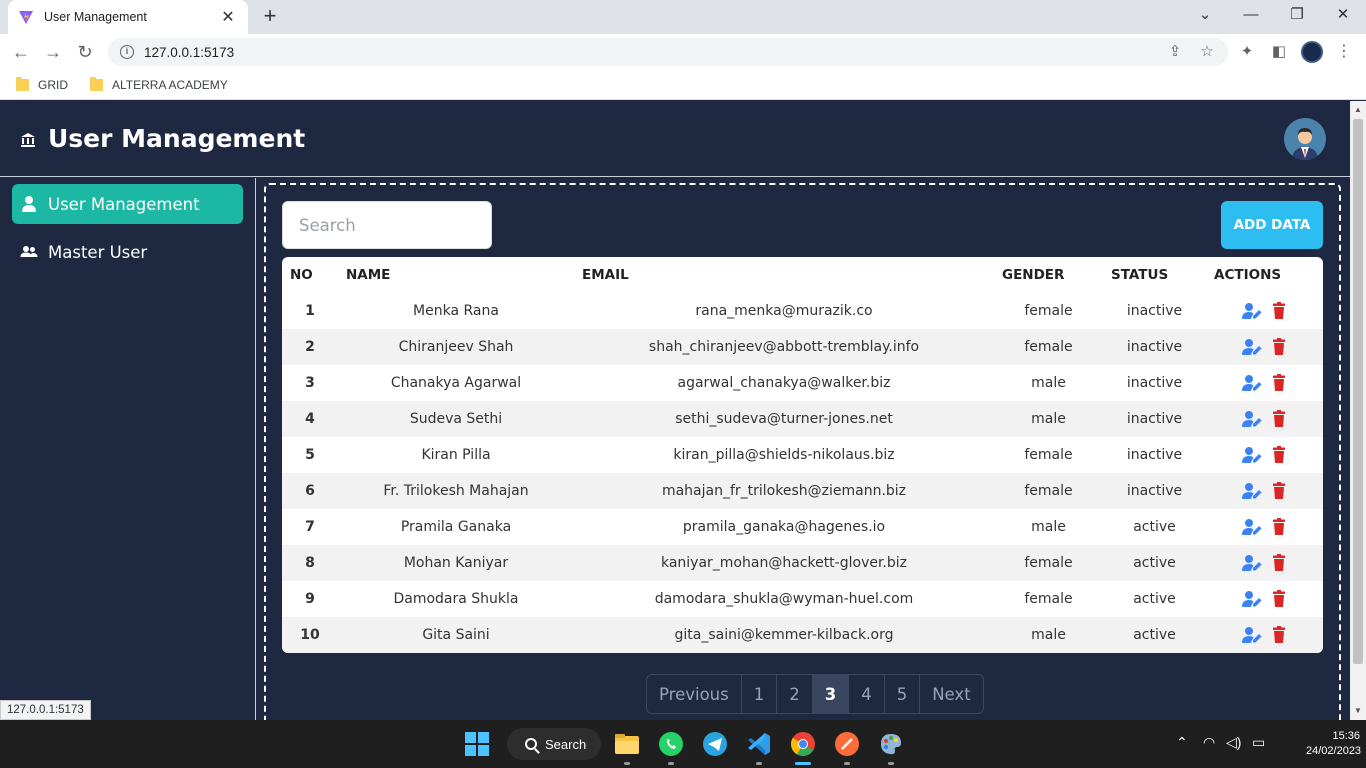 This screenshot has height=768, width=1366. Describe the element at coordinates (1207, 52) in the screenshot. I see `bookmark-star-icon: ☆` at that location.